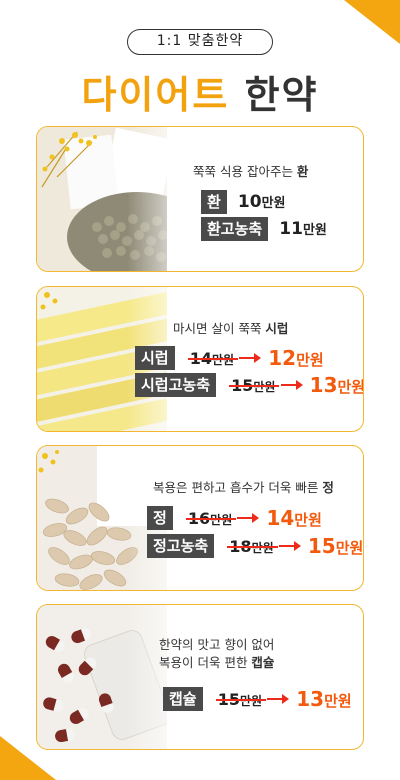 This screenshot has width=400, height=780. Describe the element at coordinates (235, 229) in the screenshot. I see `product-tag: 환고농축` at that location.